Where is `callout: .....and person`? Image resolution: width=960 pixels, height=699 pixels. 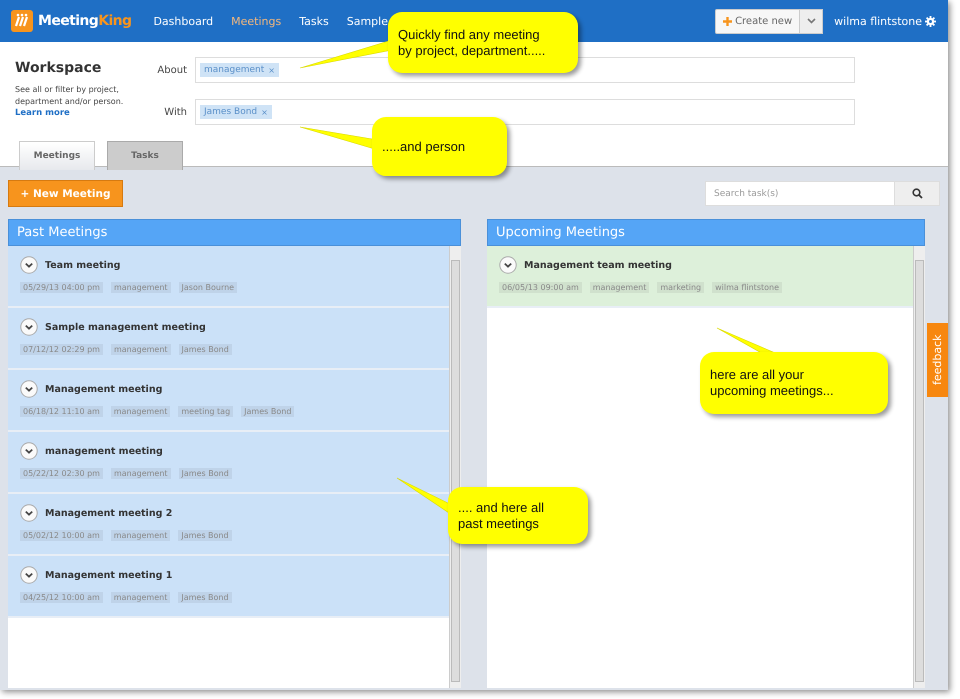 callout: .....and person is located at coordinates (439, 146).